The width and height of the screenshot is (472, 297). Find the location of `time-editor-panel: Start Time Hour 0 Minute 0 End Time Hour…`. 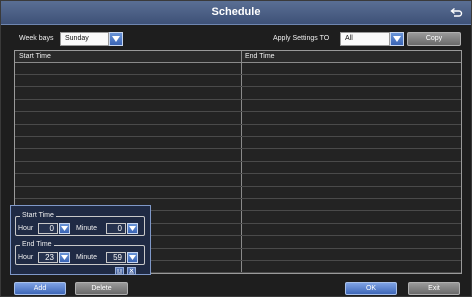

time-editor-panel: Start Time Hour 0 Minute 0 End Time Hour… is located at coordinates (80, 240).